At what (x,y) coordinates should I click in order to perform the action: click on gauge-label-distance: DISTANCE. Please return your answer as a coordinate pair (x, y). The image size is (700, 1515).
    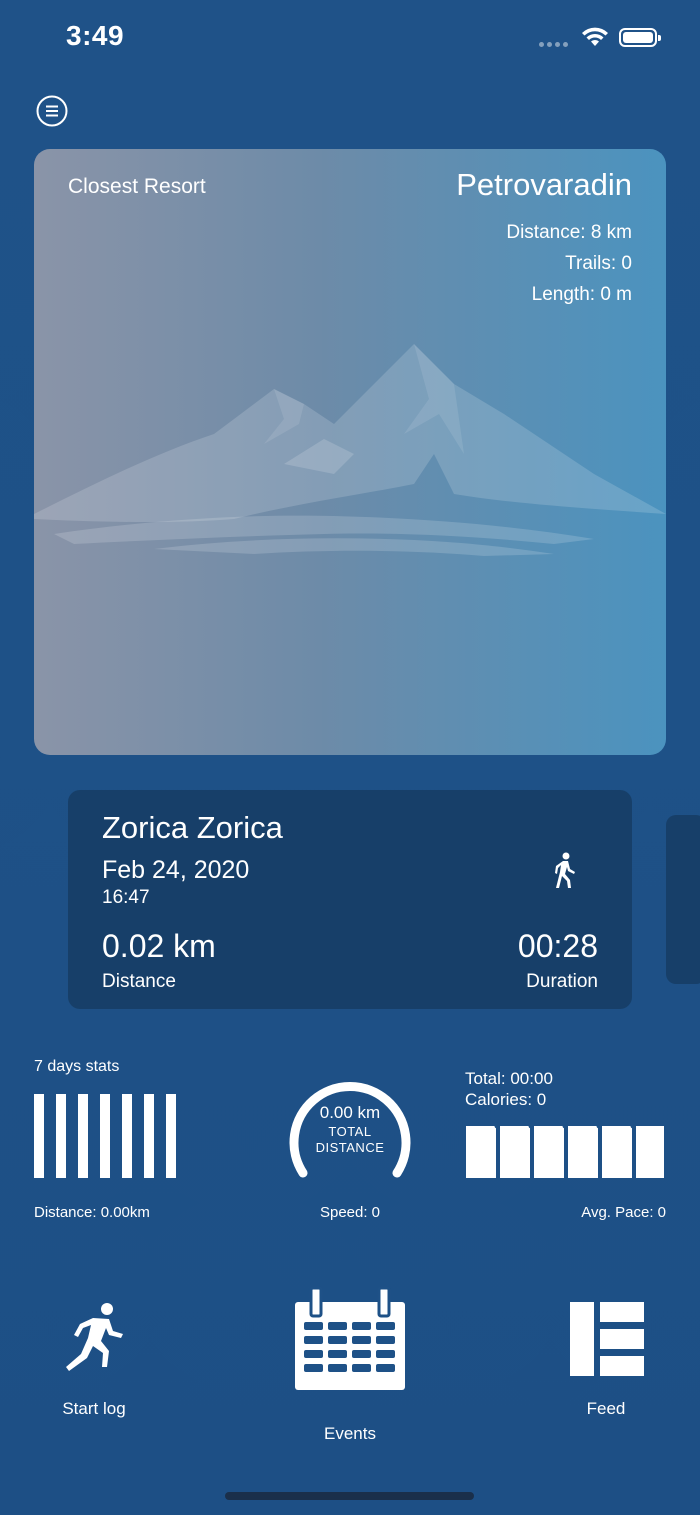
    Looking at the image, I should click on (350, 1147).